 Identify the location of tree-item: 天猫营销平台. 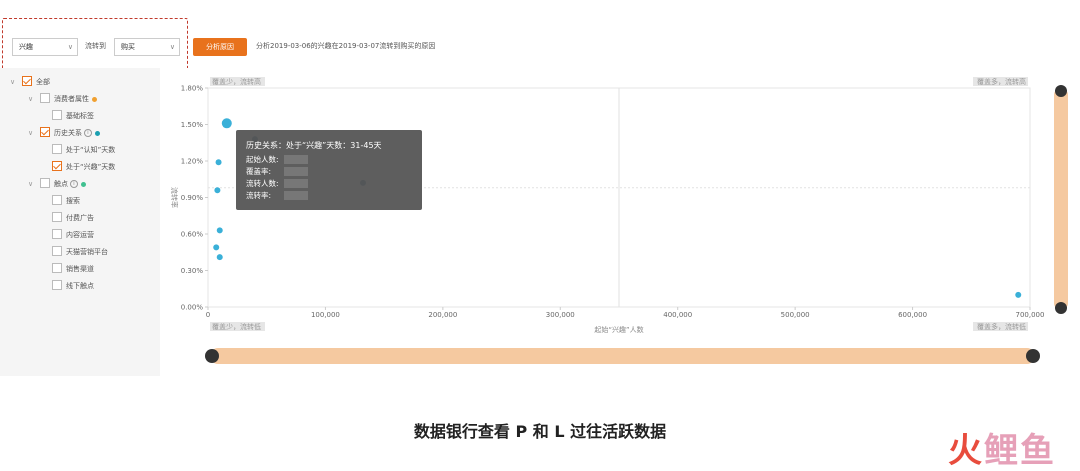
(80, 252).